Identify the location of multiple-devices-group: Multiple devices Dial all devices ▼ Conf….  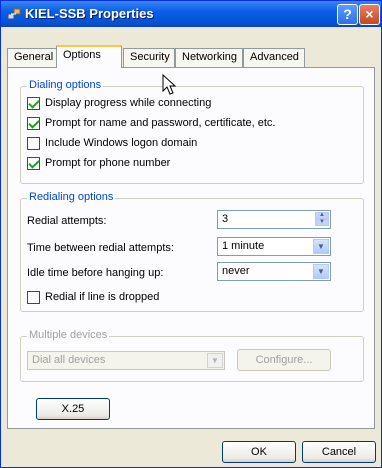
(192, 355).